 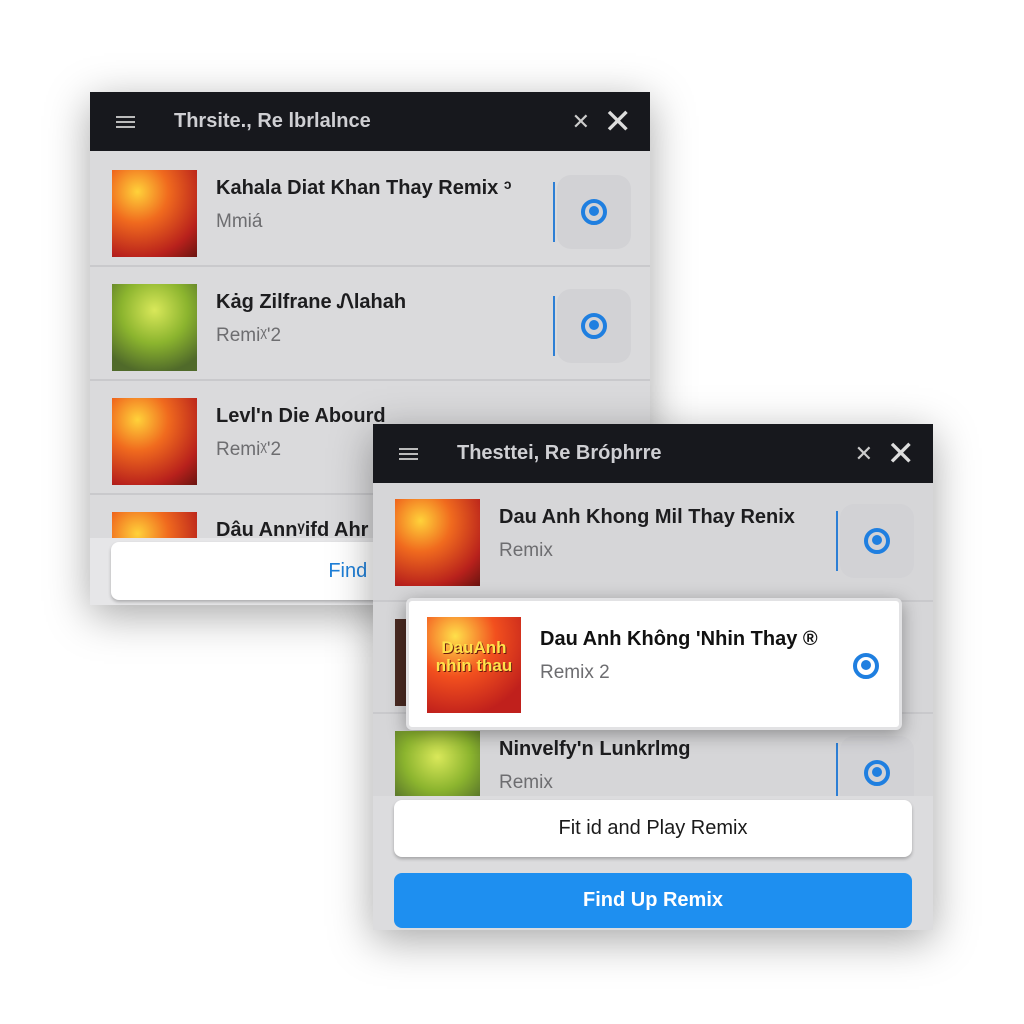 I want to click on track-subtitle: Mmiá, so click(x=239, y=221).